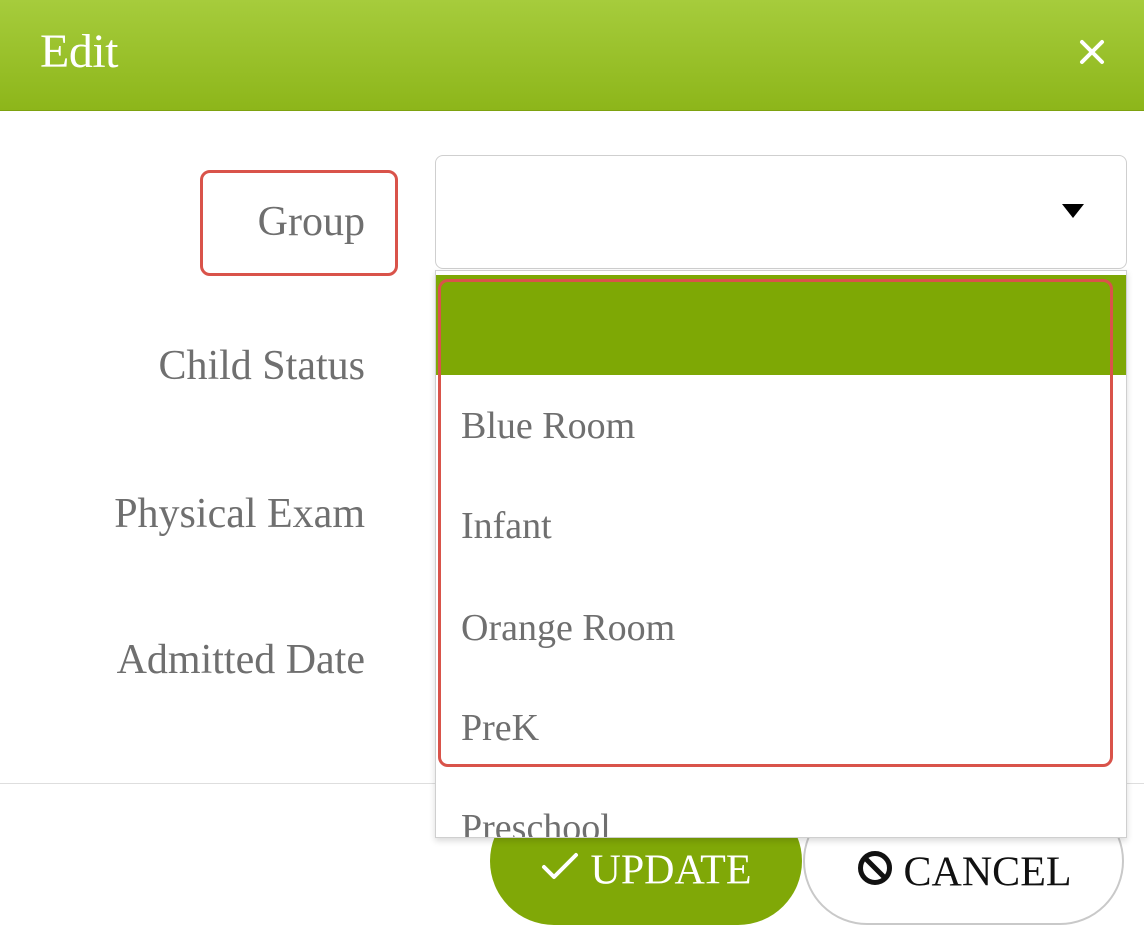 The height and width of the screenshot is (949, 1144). What do you see at coordinates (781, 212) in the screenshot?
I see `group-select` at bounding box center [781, 212].